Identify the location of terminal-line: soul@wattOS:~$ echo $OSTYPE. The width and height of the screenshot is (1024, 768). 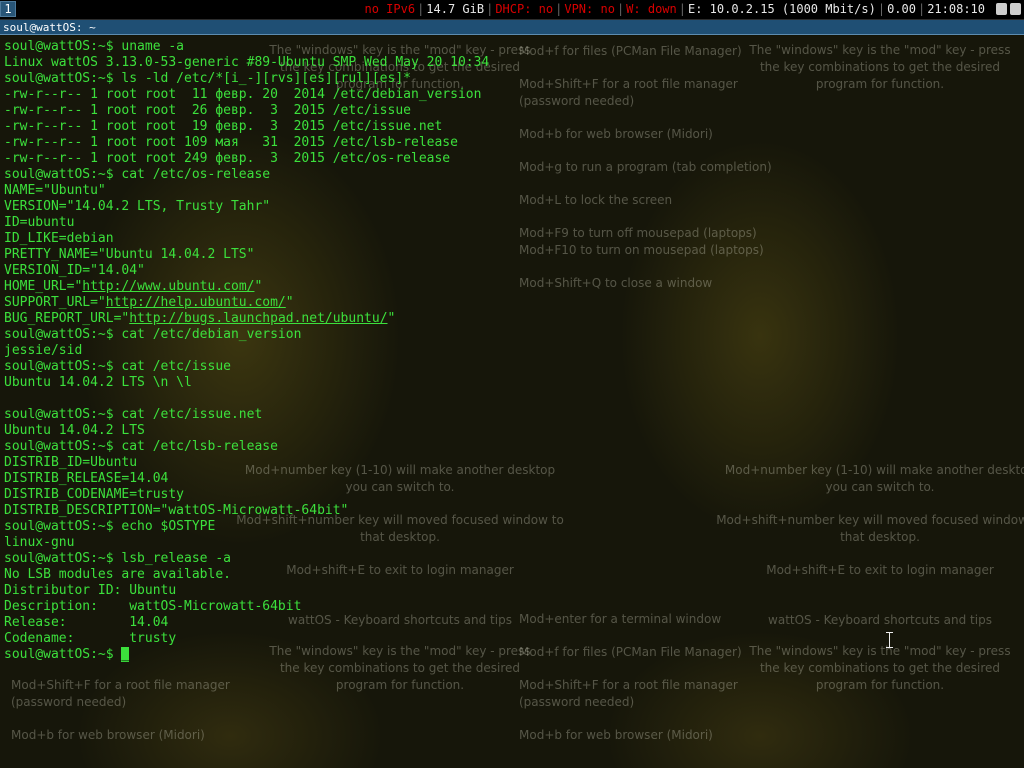
(110, 526).